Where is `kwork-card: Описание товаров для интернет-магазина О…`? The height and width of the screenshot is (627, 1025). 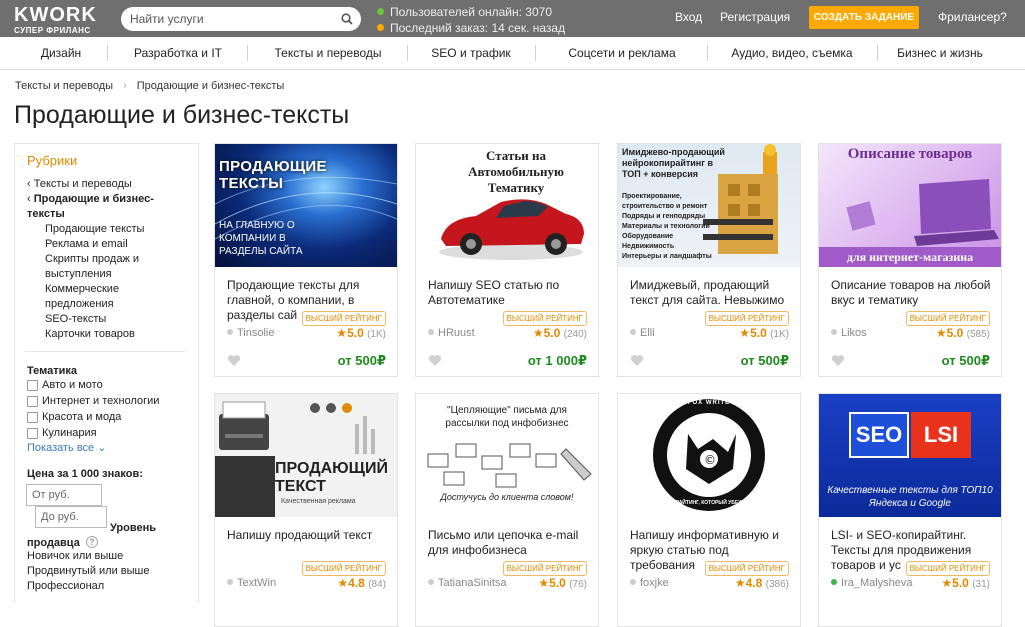 kwork-card: Описание товаров для интернет-магазина О… is located at coordinates (910, 260).